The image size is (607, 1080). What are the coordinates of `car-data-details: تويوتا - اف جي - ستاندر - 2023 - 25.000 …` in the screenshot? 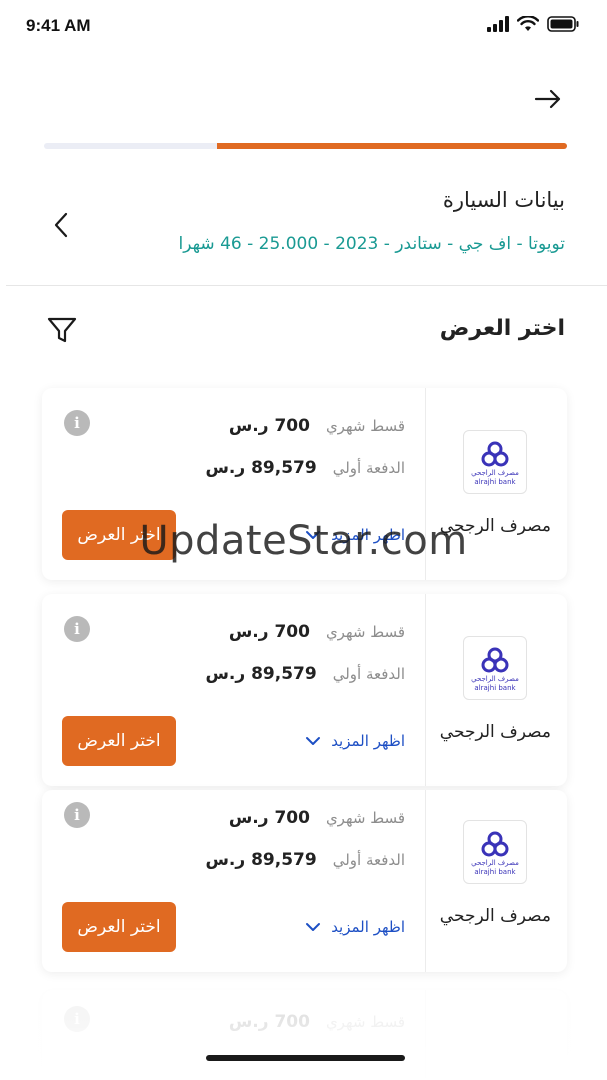 It's located at (371, 244).